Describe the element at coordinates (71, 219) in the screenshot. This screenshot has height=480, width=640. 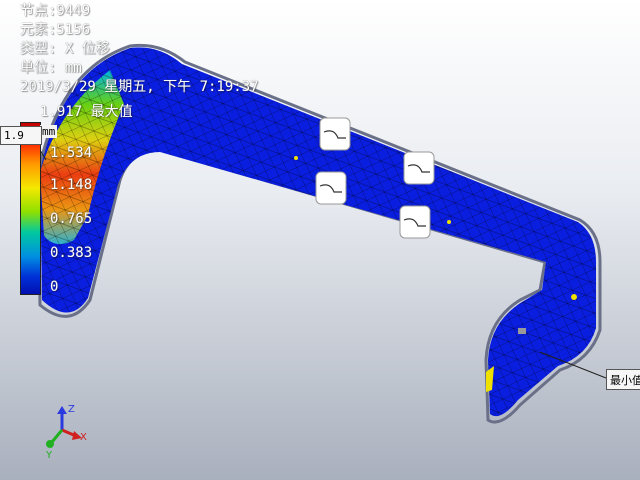
I see `legend-tick-3: 0.765` at that location.